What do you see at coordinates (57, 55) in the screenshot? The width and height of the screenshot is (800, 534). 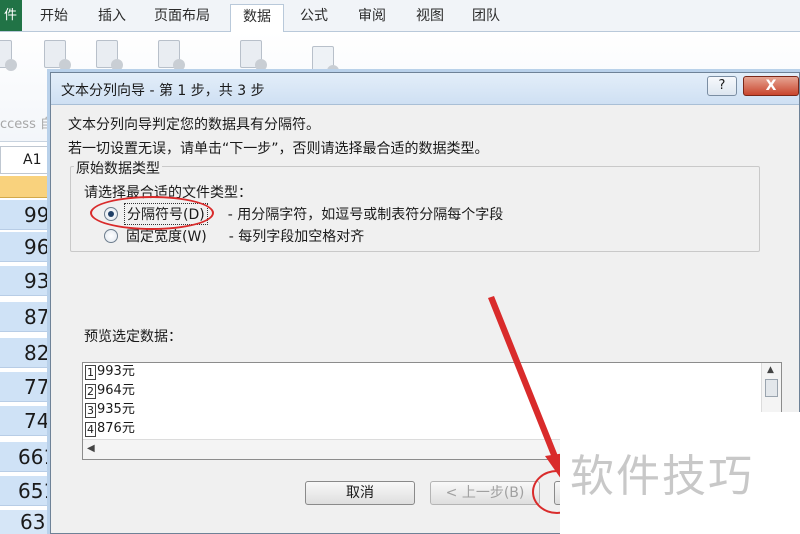 I see `from-web-icon` at bounding box center [57, 55].